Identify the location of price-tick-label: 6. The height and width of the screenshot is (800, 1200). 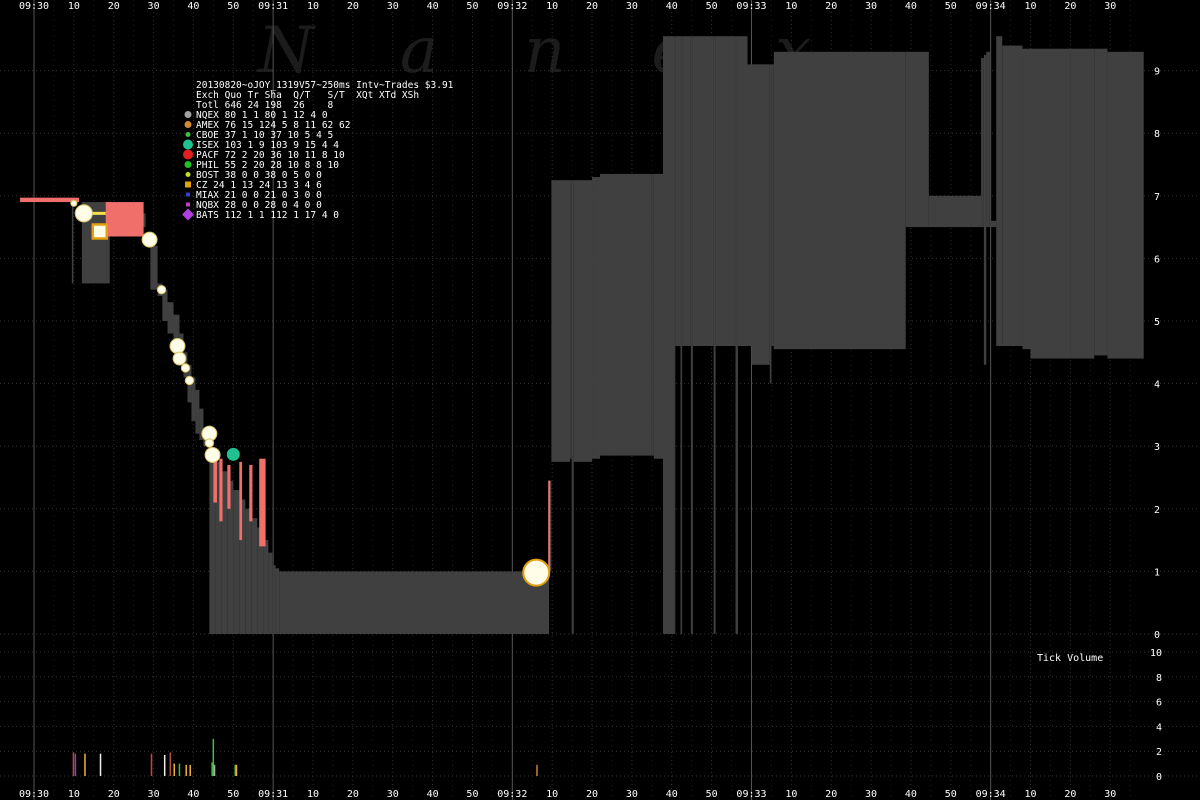
(1157, 259).